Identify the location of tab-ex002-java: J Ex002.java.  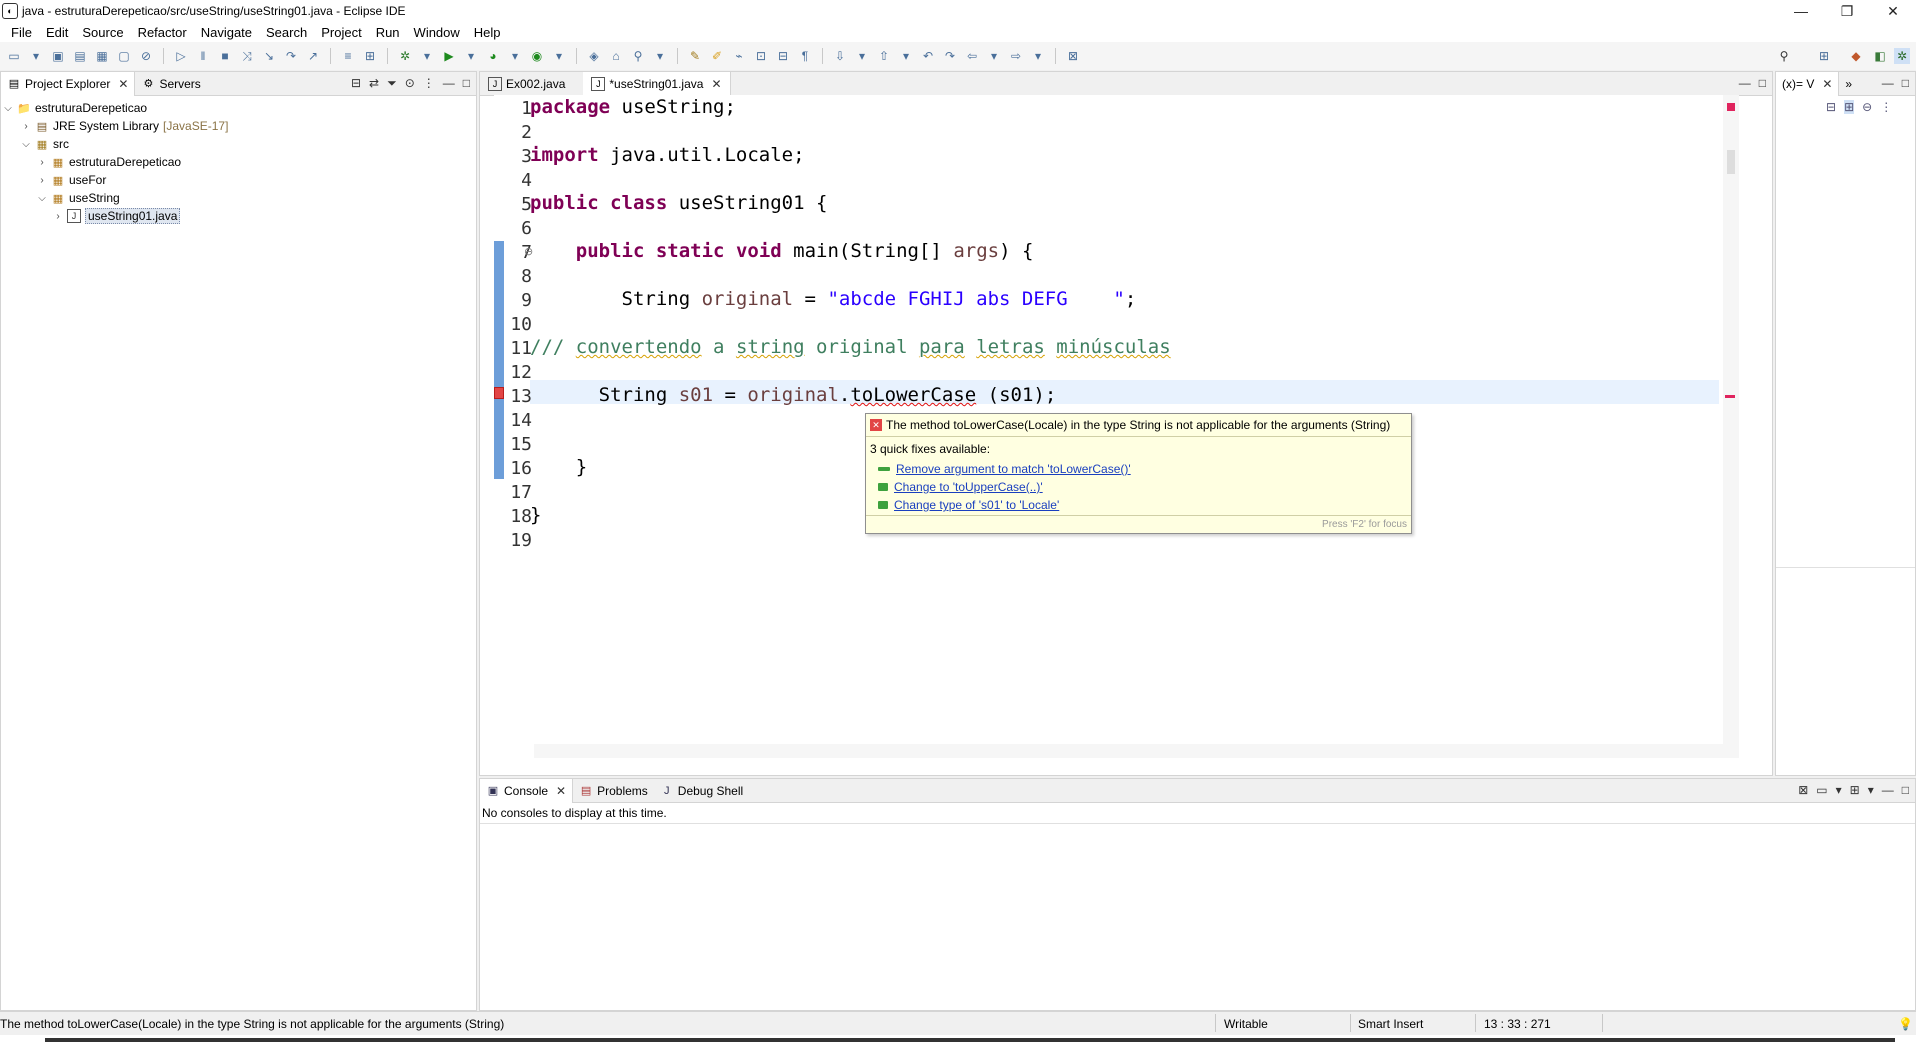
(531, 84).